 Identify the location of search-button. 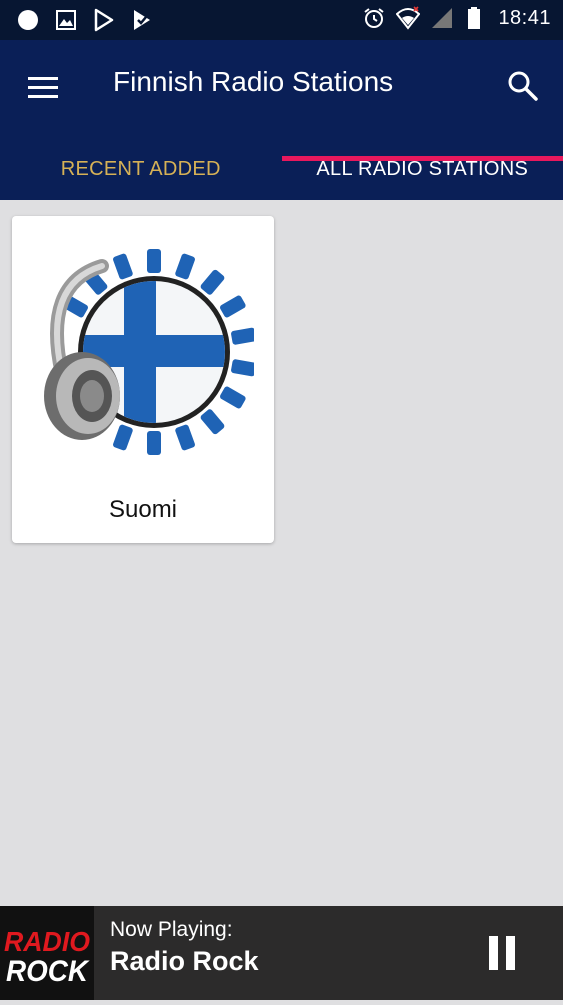
(523, 86).